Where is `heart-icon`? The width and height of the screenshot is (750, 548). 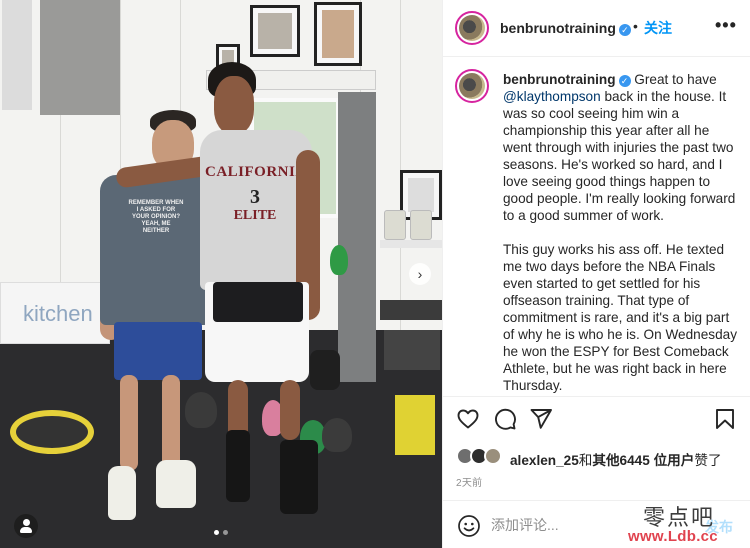
heart-icon is located at coordinates (468, 419).